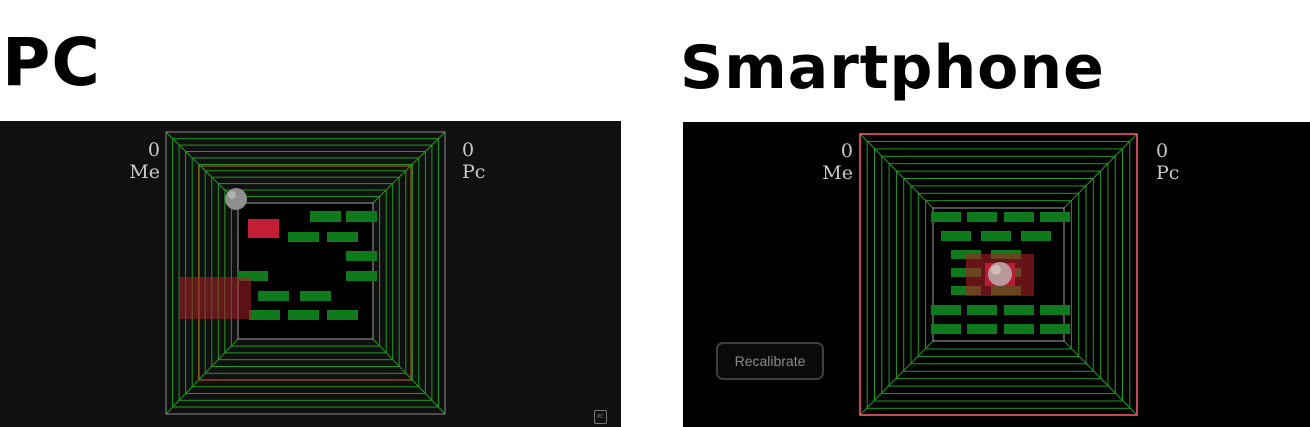 Image resolution: width=1310 pixels, height=427 pixels. Describe the element at coordinates (215, 298) in the screenshot. I see `player-paddle` at that location.